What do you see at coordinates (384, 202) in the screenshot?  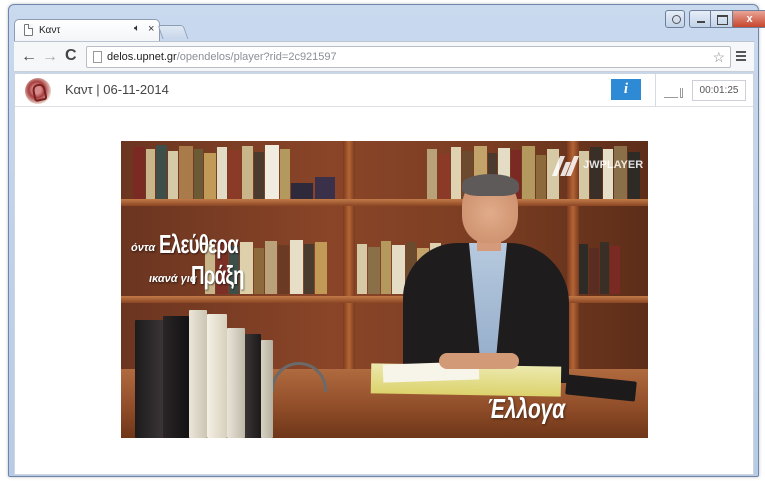 I see `shelf-plank` at bounding box center [384, 202].